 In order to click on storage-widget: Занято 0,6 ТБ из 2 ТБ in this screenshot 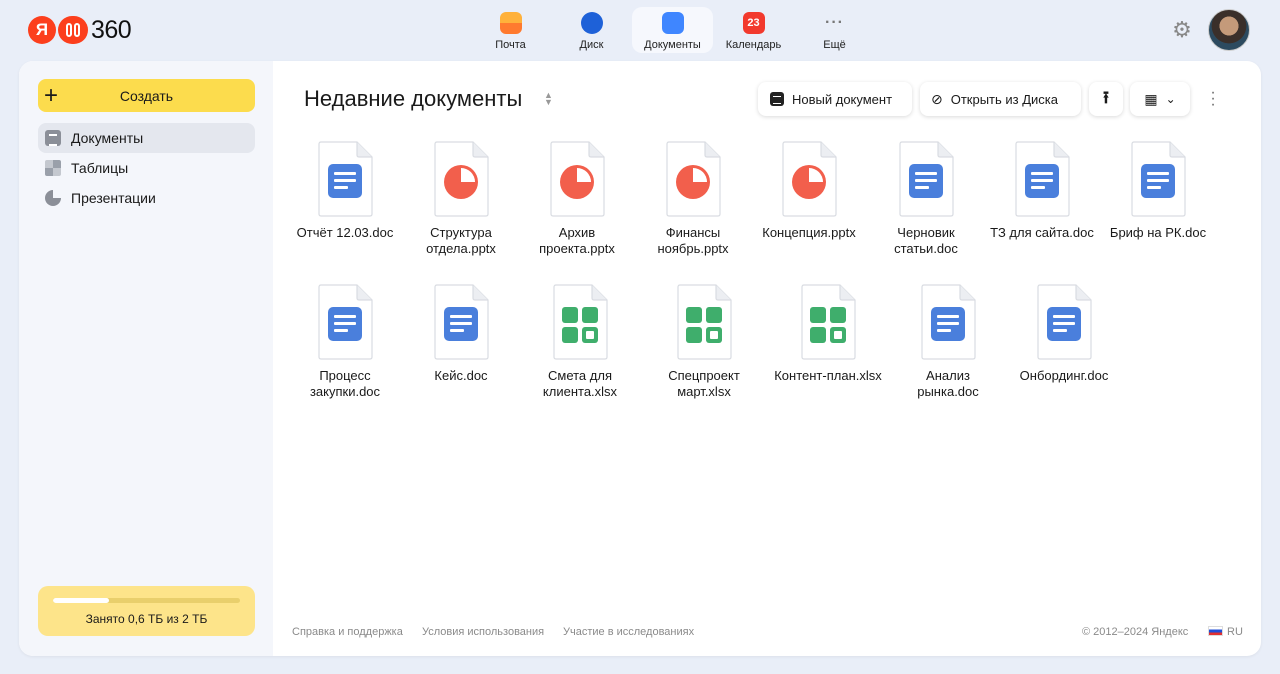, I will do `click(146, 611)`.